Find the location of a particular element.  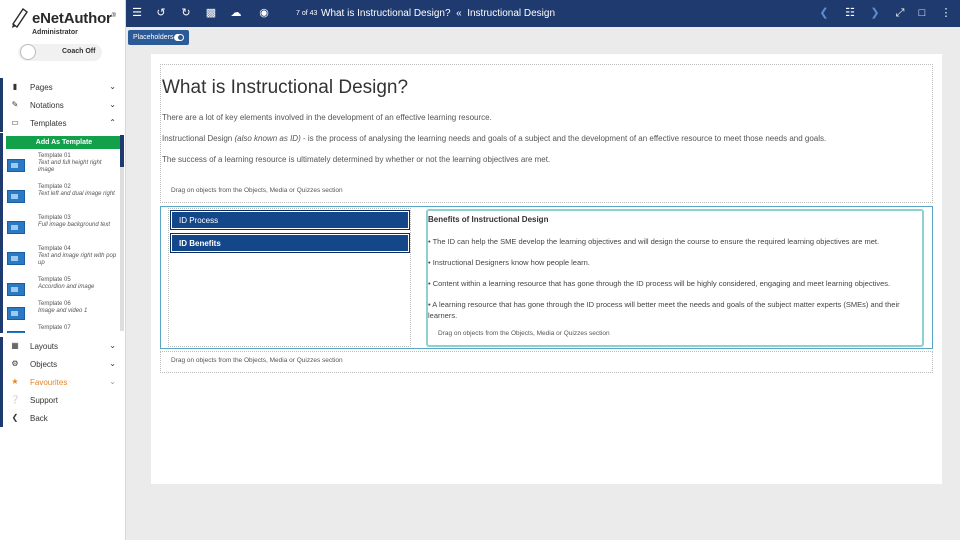

menu-icon: ☰ is located at coordinates (137, 13).